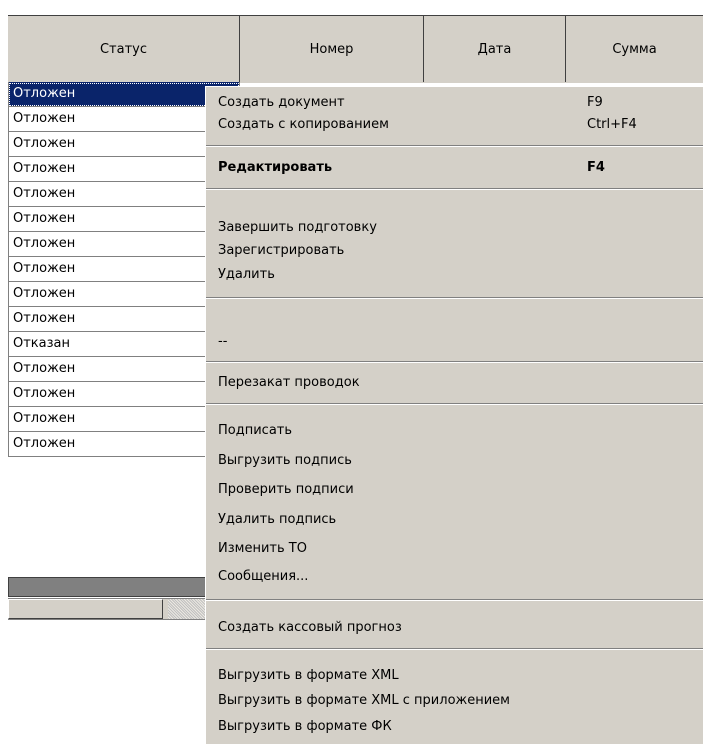  Describe the element at coordinates (286, 490) in the screenshot. I see `menu-item-check-signatures: Проверить подписи` at that location.